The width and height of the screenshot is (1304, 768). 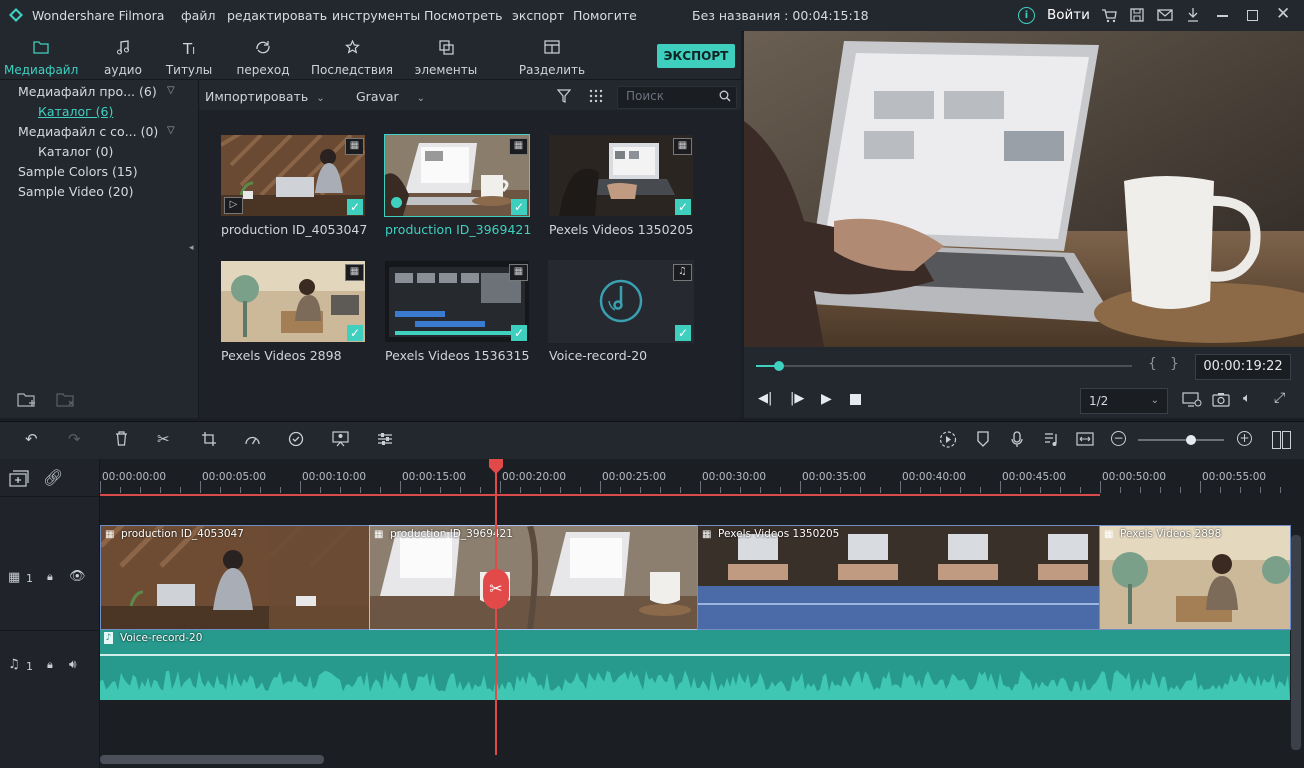 What do you see at coordinates (983, 439) in the screenshot?
I see `marker-icon` at bounding box center [983, 439].